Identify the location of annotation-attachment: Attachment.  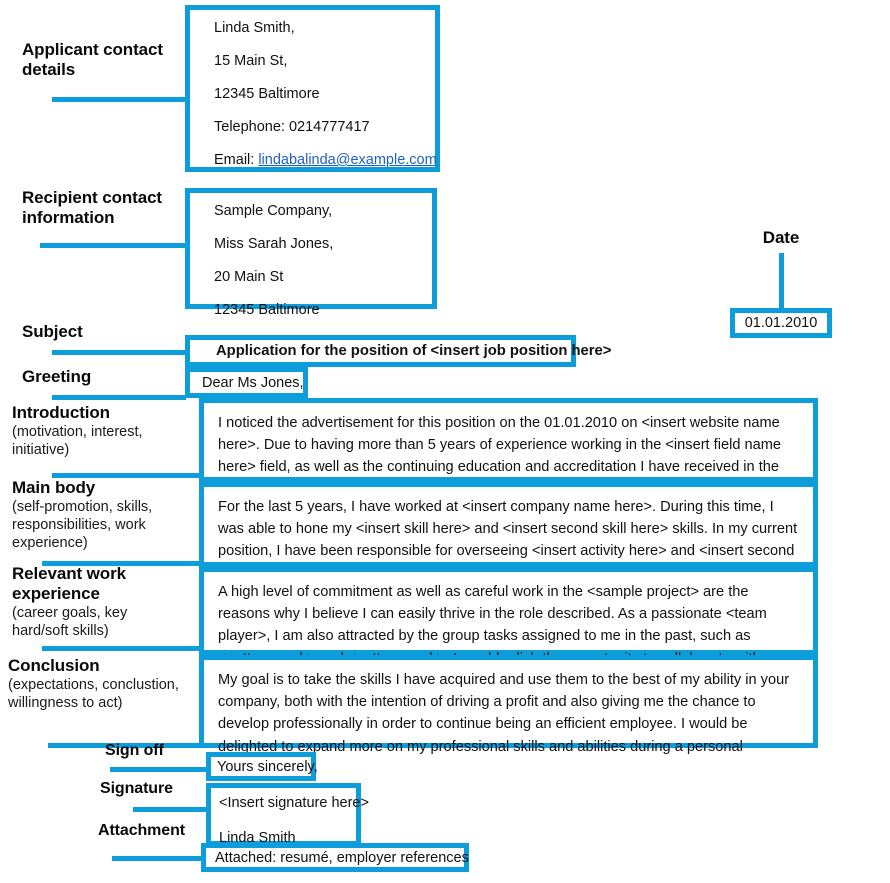
(168, 831).